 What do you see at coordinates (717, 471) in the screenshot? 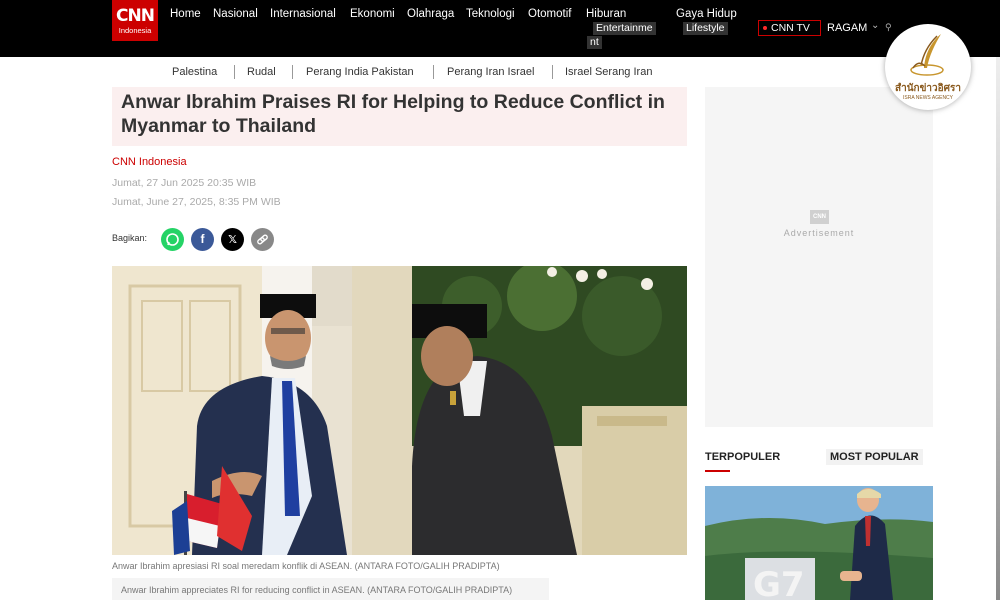
I see `active-tab-underline` at bounding box center [717, 471].